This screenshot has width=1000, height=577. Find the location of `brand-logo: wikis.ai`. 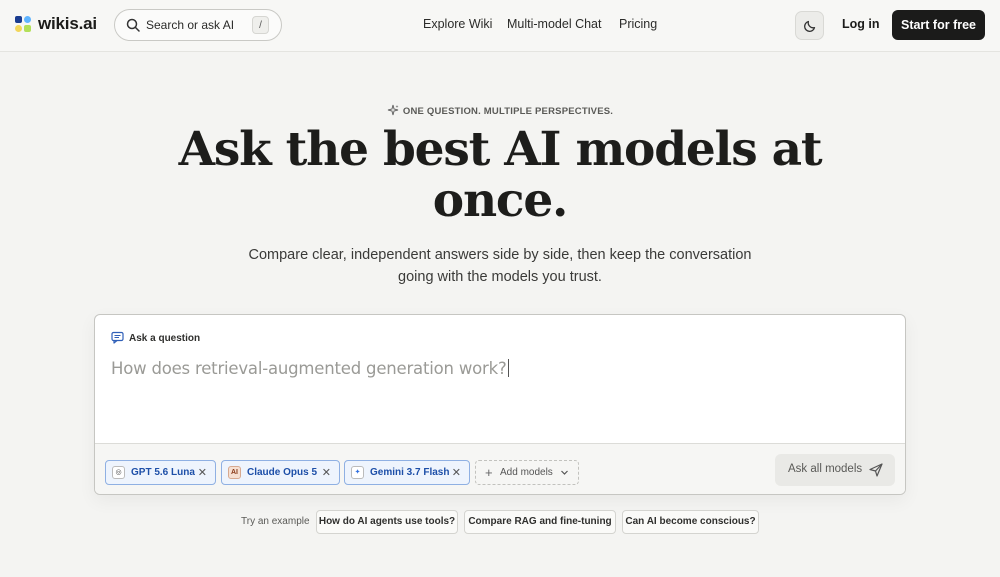

brand-logo: wikis.ai is located at coordinates (56, 24).